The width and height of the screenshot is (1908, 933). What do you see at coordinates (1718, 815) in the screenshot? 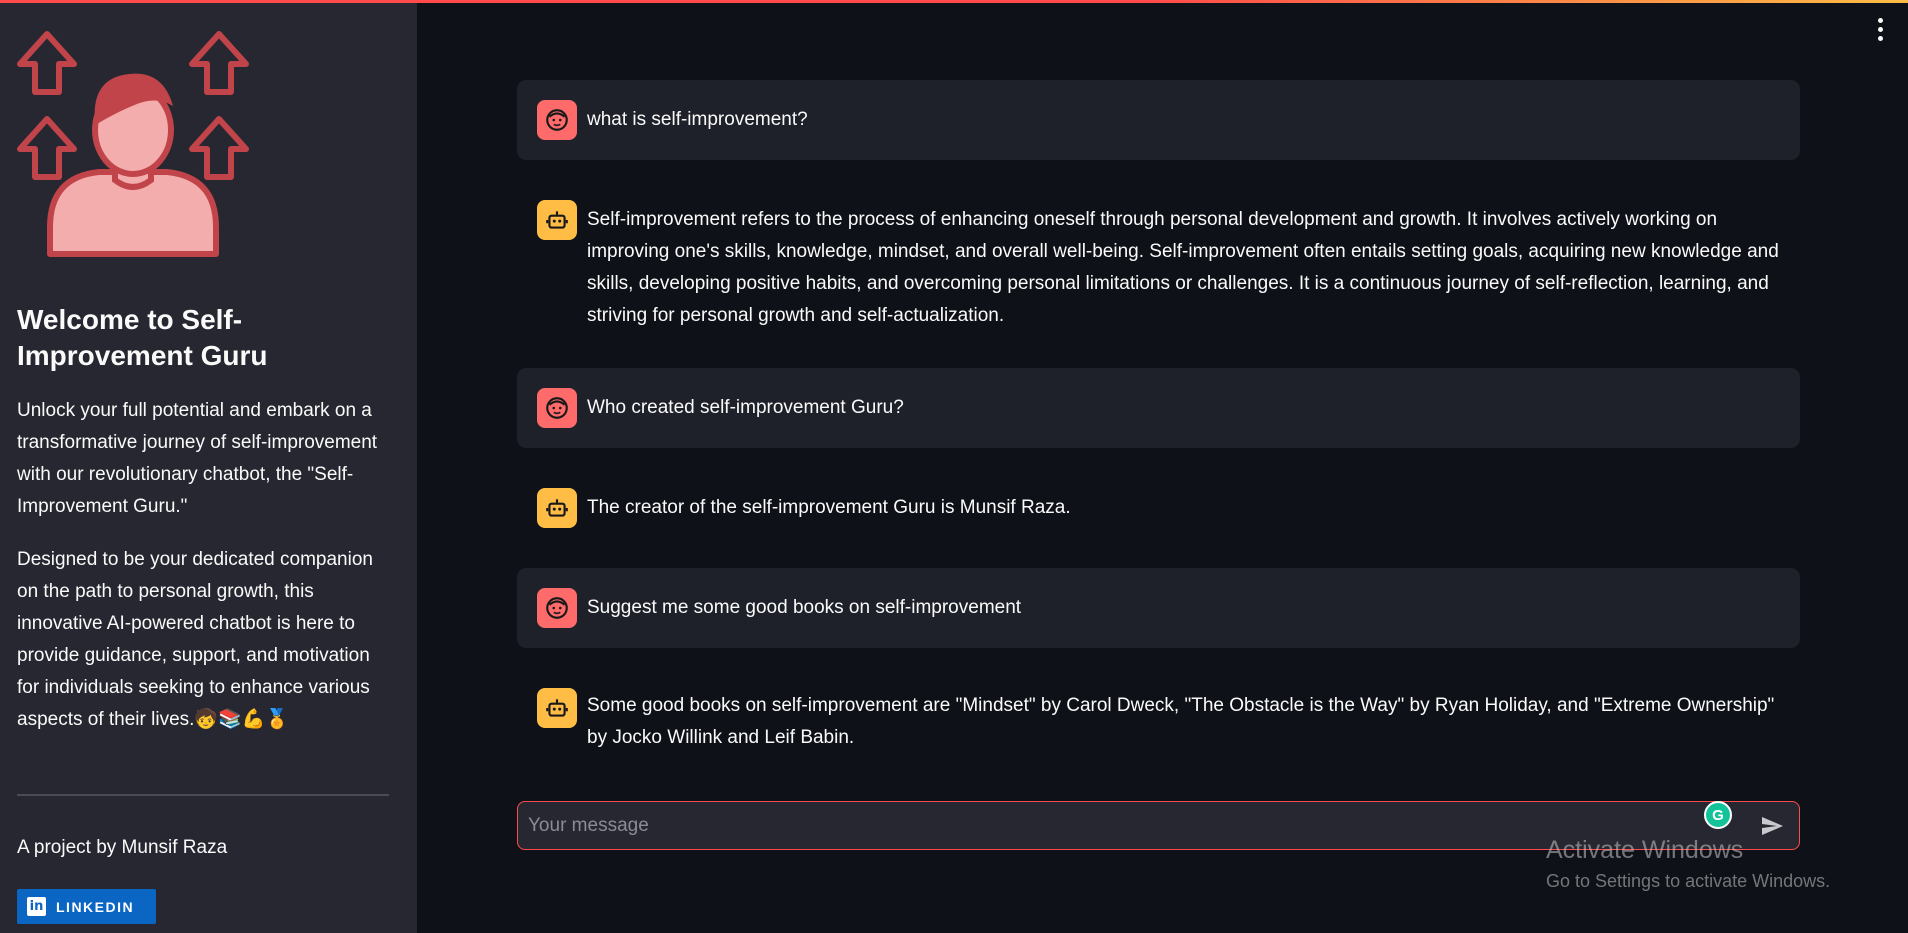
I see `grammarly-icon: G` at bounding box center [1718, 815].